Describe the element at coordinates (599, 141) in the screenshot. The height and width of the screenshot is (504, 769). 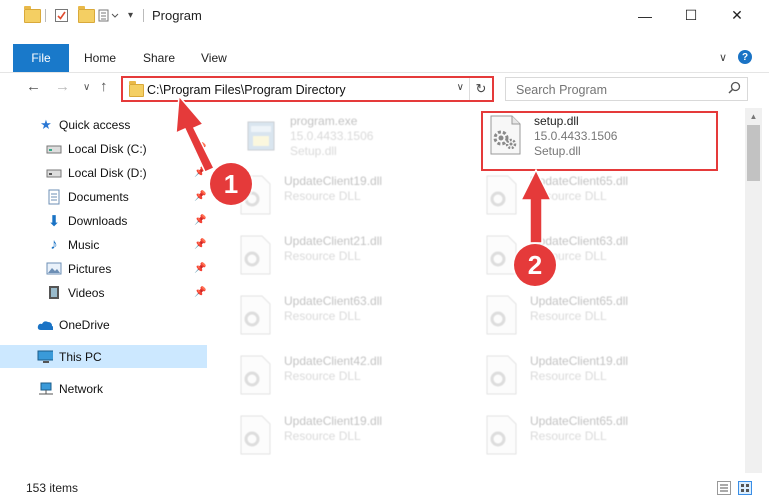
I see `setup-dll-highlight-box` at that location.